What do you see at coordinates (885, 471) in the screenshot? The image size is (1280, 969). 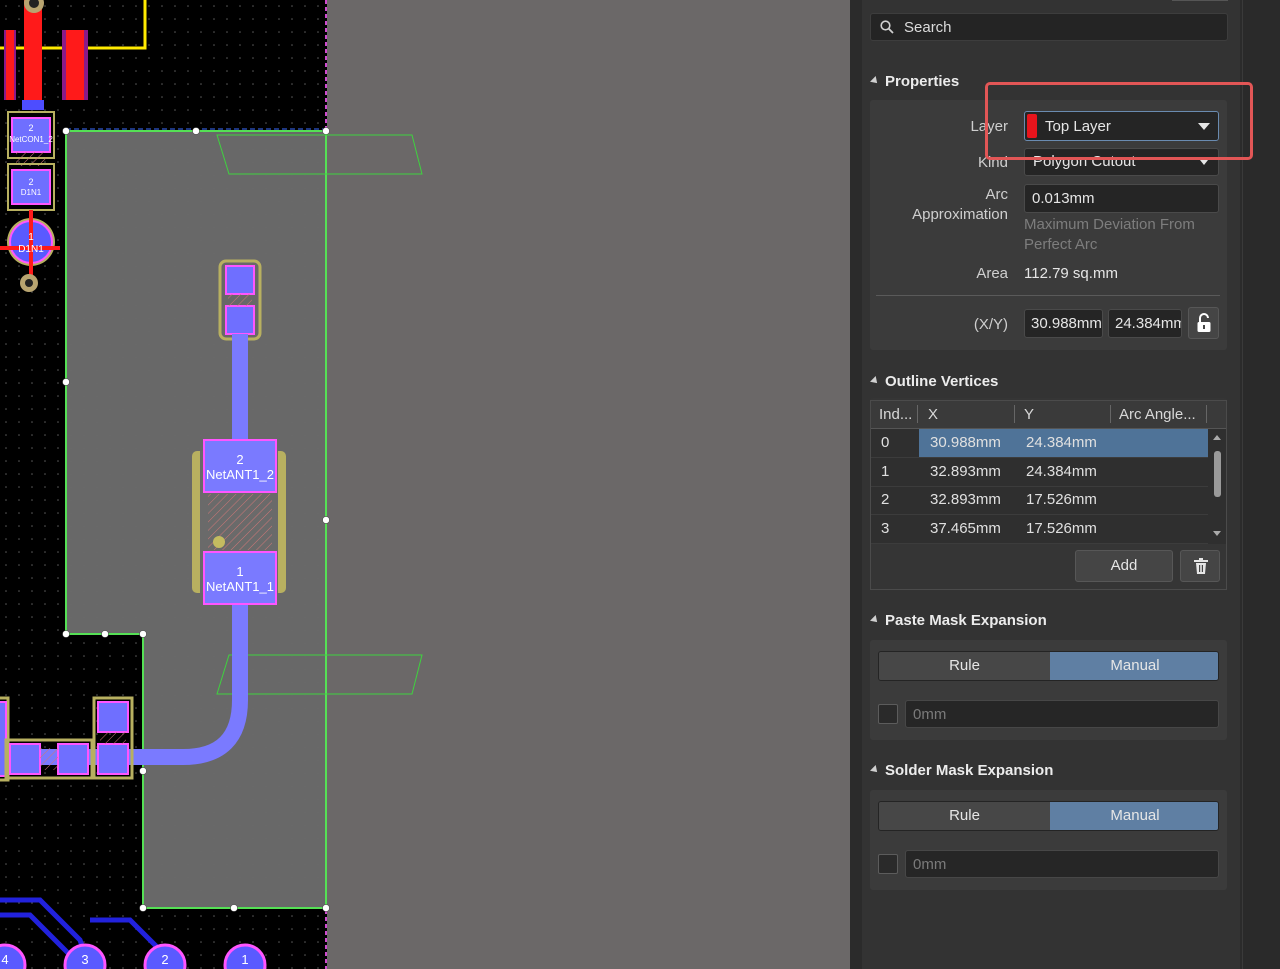 I see `cell-index: 1` at bounding box center [885, 471].